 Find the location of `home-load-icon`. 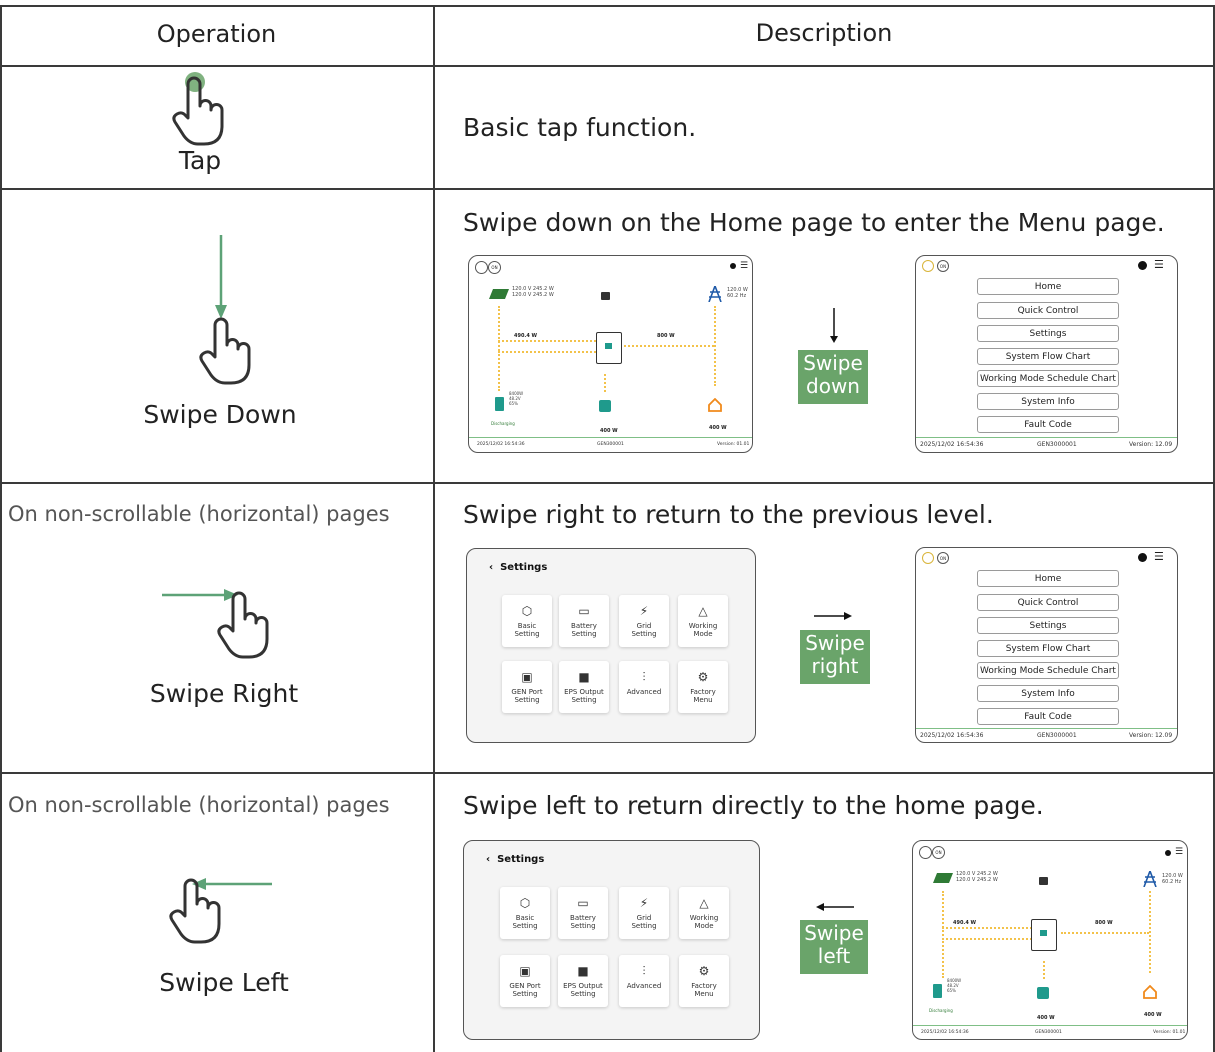

home-load-icon is located at coordinates (715, 405).